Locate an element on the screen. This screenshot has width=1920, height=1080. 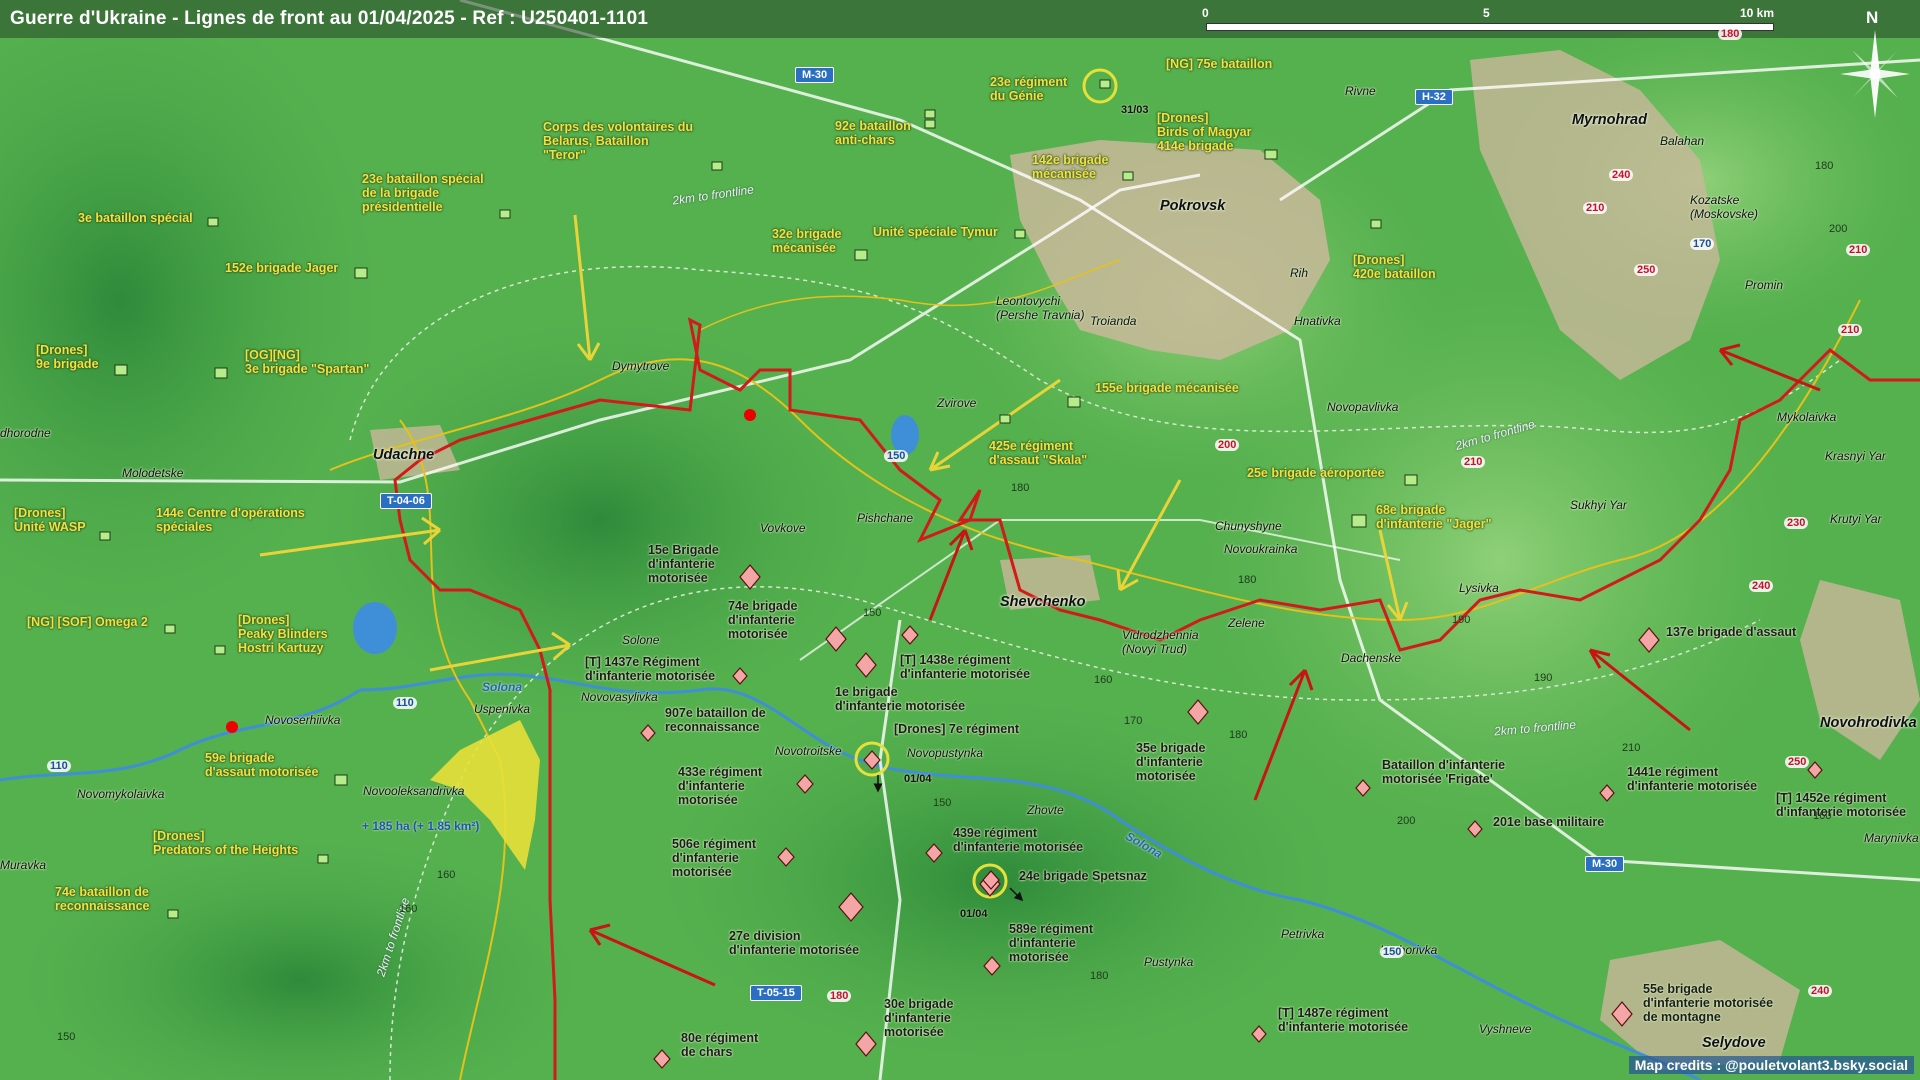
town-label: Krutyi Yar is located at coordinates (1856, 519).